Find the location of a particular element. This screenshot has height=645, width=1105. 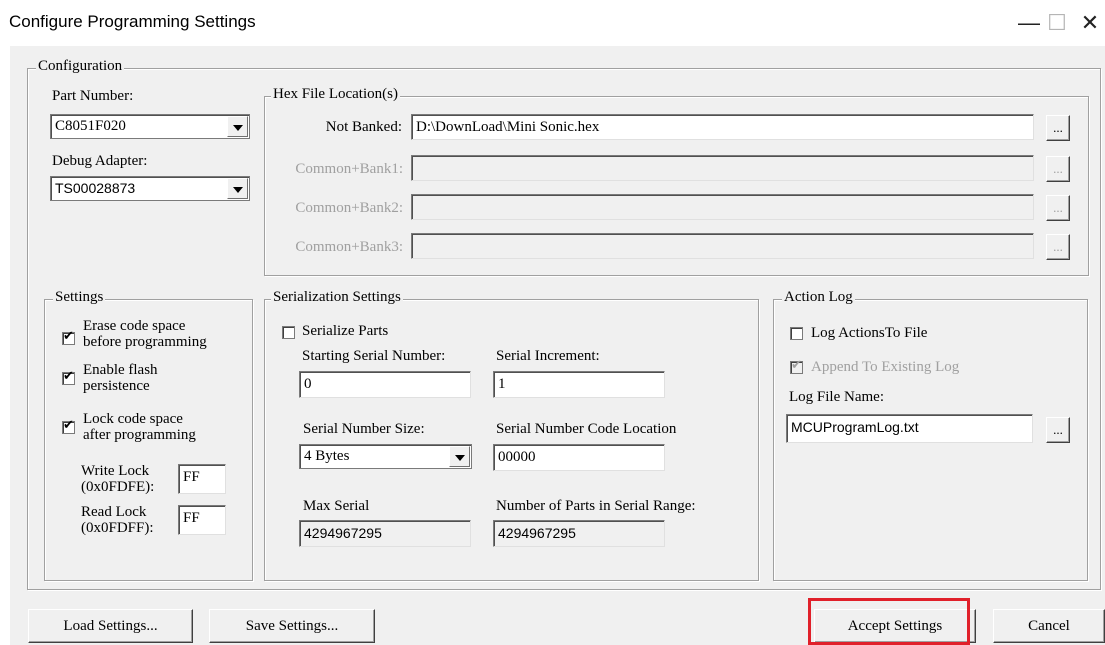

lock-code-label-line1: Lock code space is located at coordinates (133, 419).